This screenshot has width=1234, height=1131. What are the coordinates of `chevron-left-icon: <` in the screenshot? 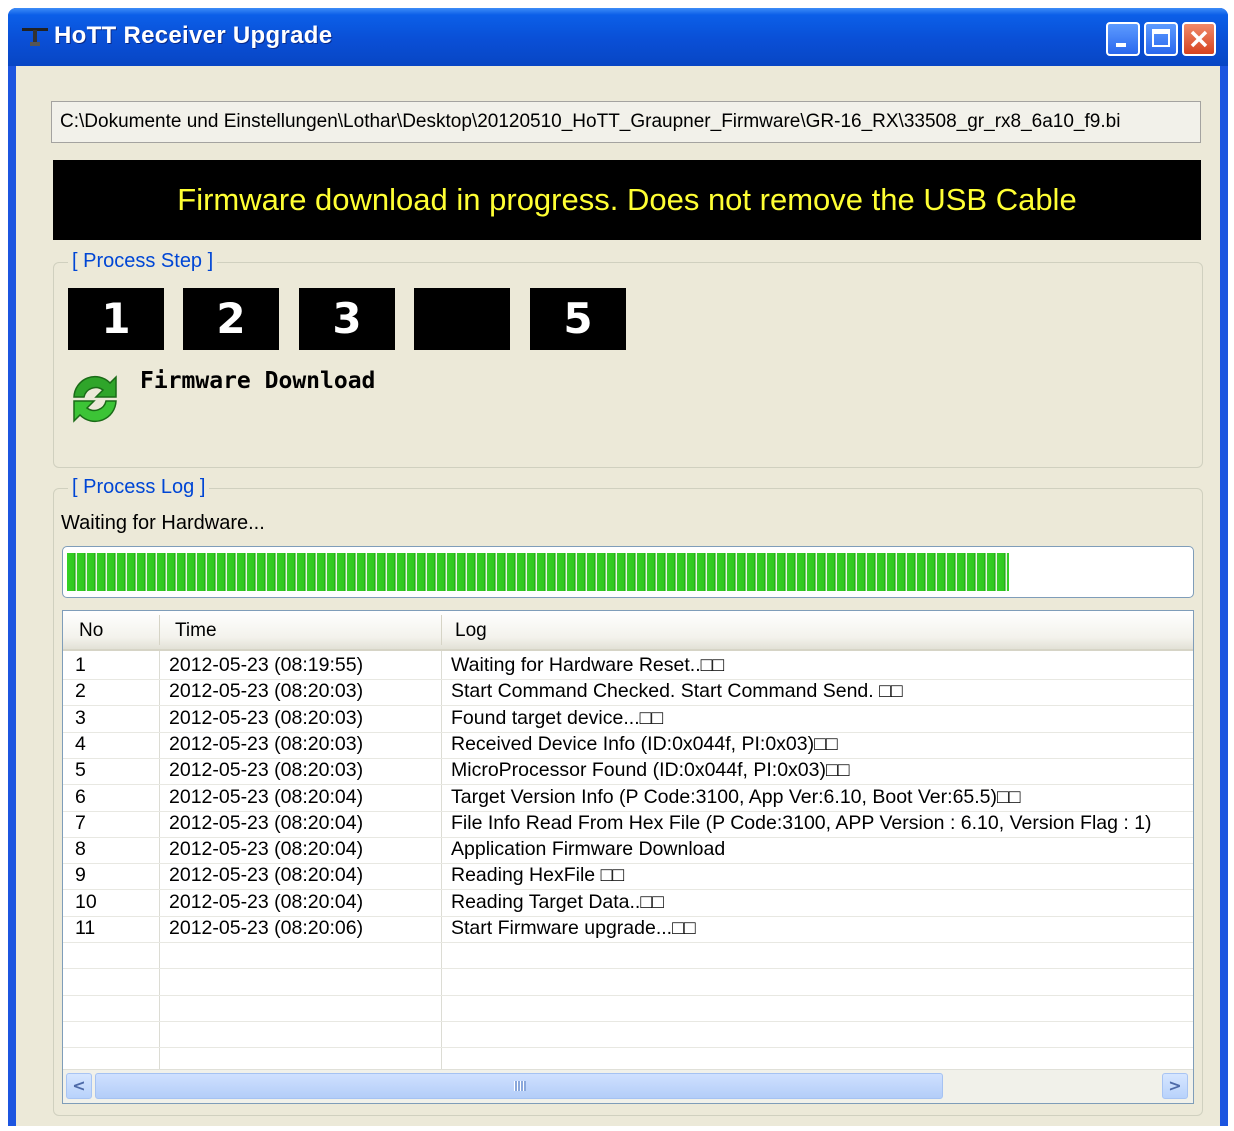 It's located at (79, 1085).